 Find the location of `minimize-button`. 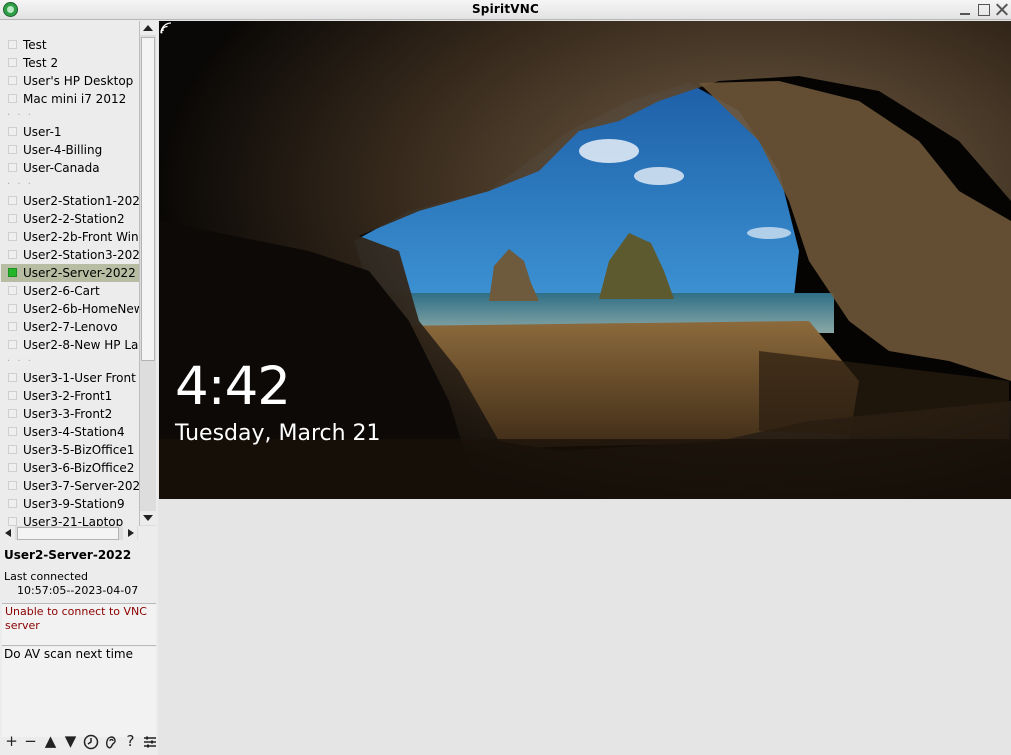

minimize-button is located at coordinates (965, 10).